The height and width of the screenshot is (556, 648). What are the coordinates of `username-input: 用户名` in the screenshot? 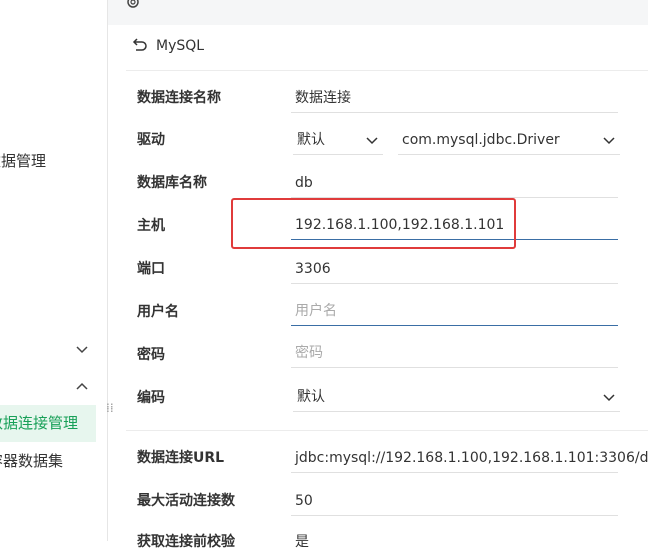 It's located at (454, 311).